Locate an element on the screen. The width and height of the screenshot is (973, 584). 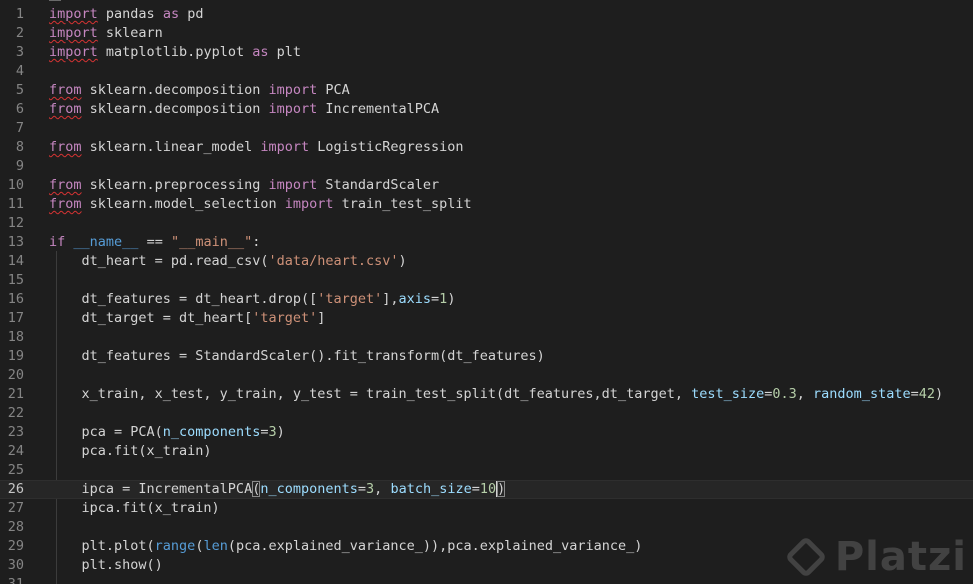
code-token: pca.fit(x_train) is located at coordinates (130, 451).